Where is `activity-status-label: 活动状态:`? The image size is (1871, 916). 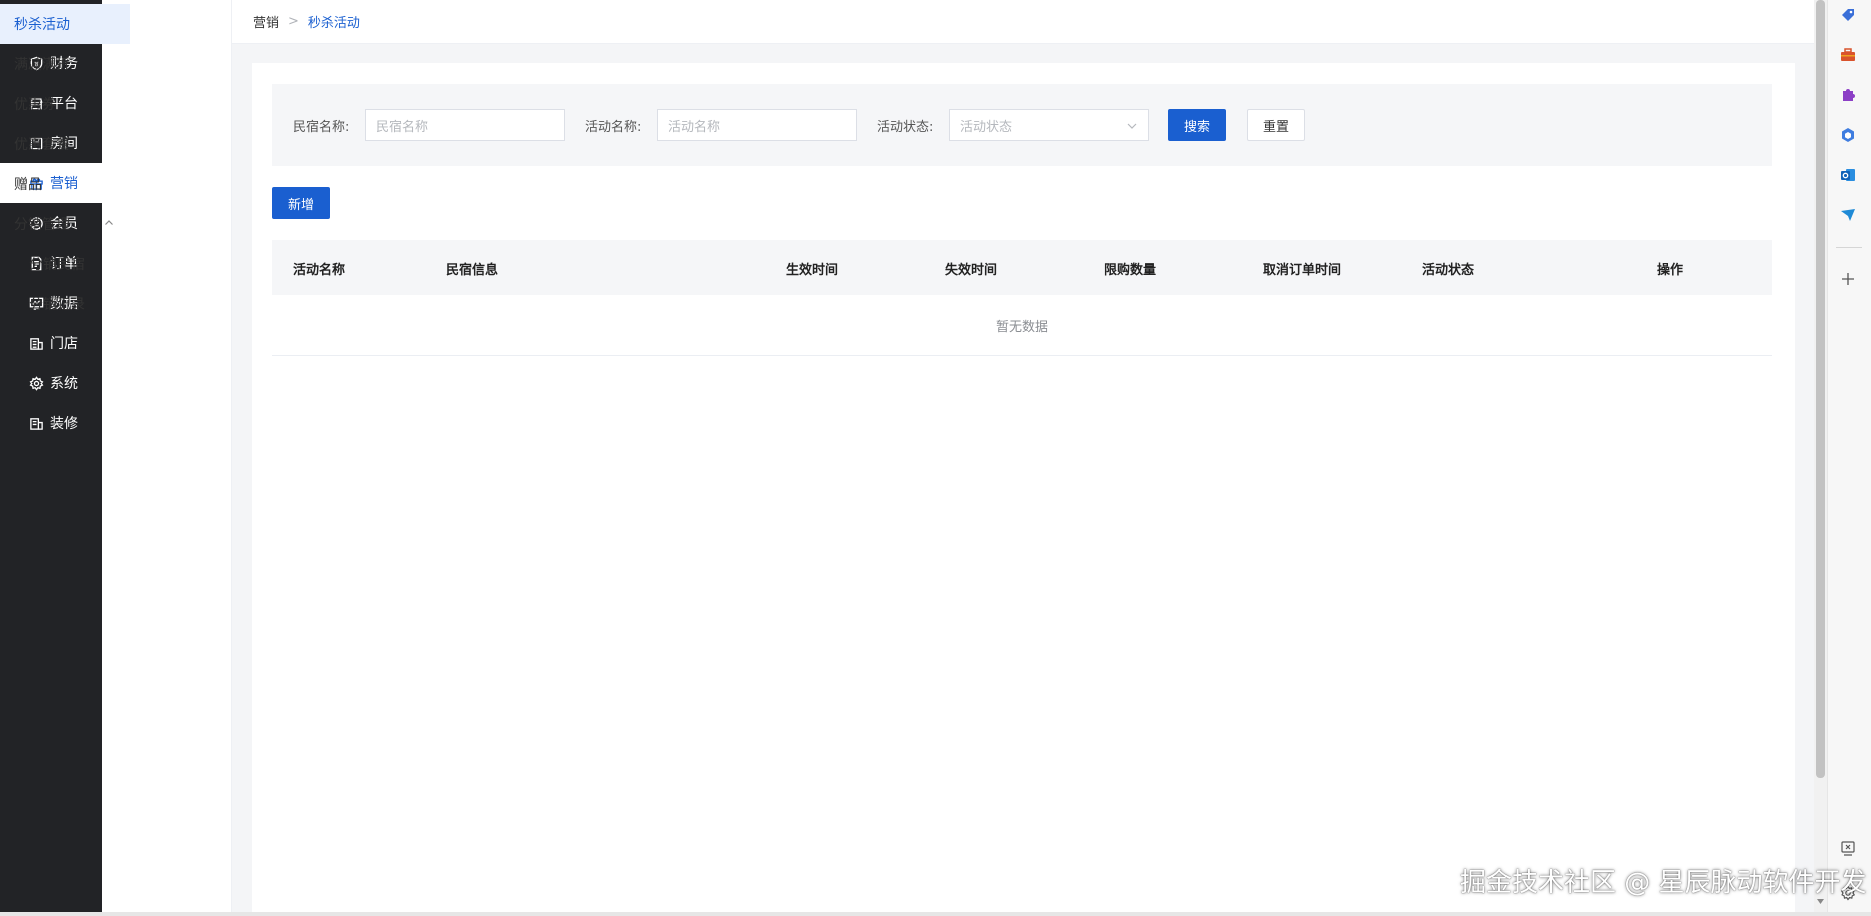
activity-status-label: 活动状态: is located at coordinates (905, 127).